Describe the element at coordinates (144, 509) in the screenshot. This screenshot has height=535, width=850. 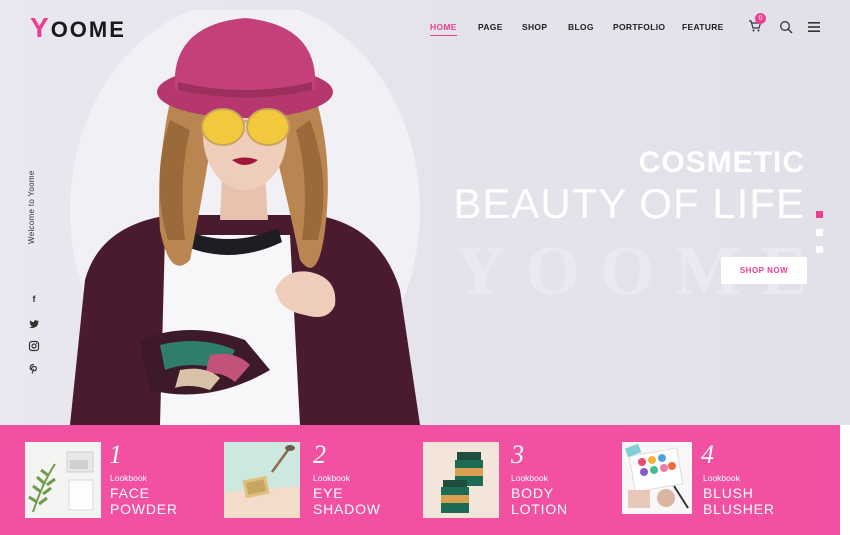
I see `lookbook-title-line2: POWDER` at that location.